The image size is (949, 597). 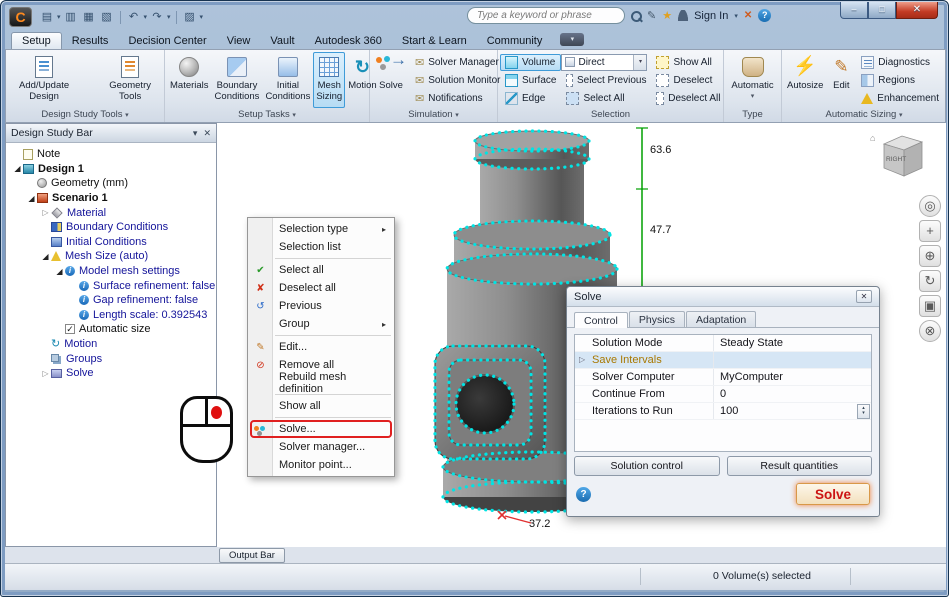 What do you see at coordinates (930, 331) in the screenshot?
I see `close-navbar-icon: ⊗` at bounding box center [930, 331].